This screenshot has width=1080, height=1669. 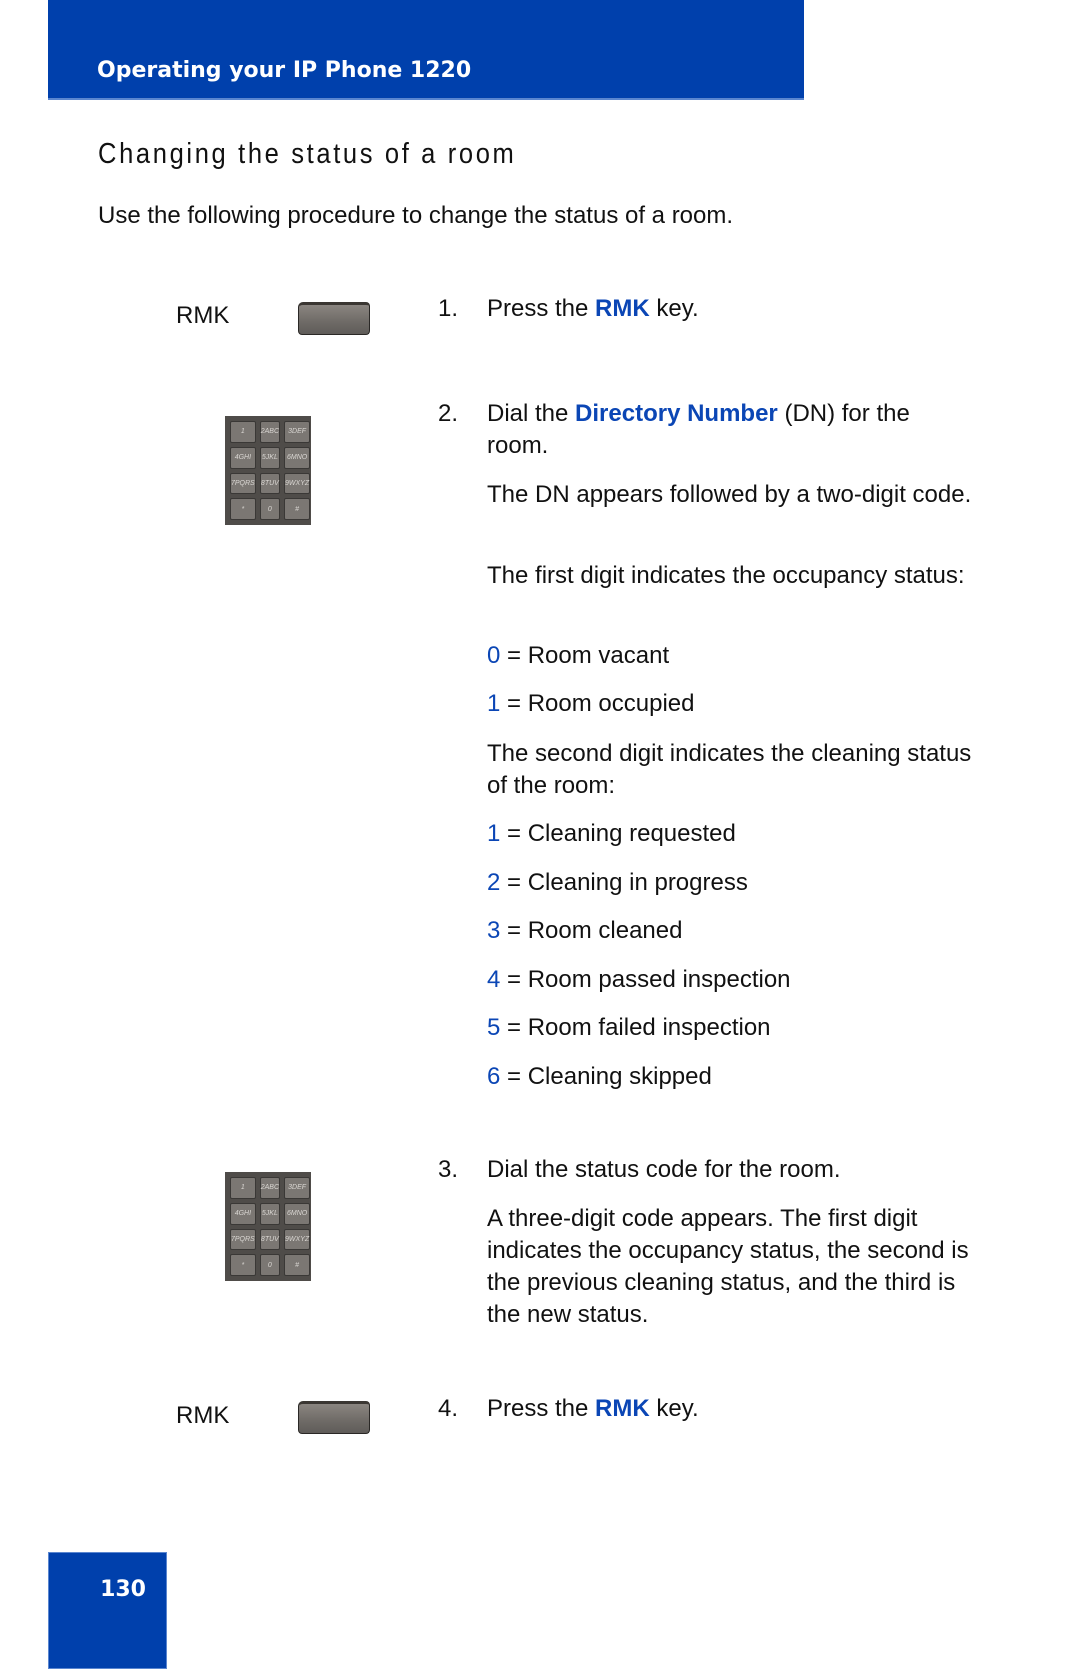 I want to click on step-text: Dial the, so click(x=531, y=413).